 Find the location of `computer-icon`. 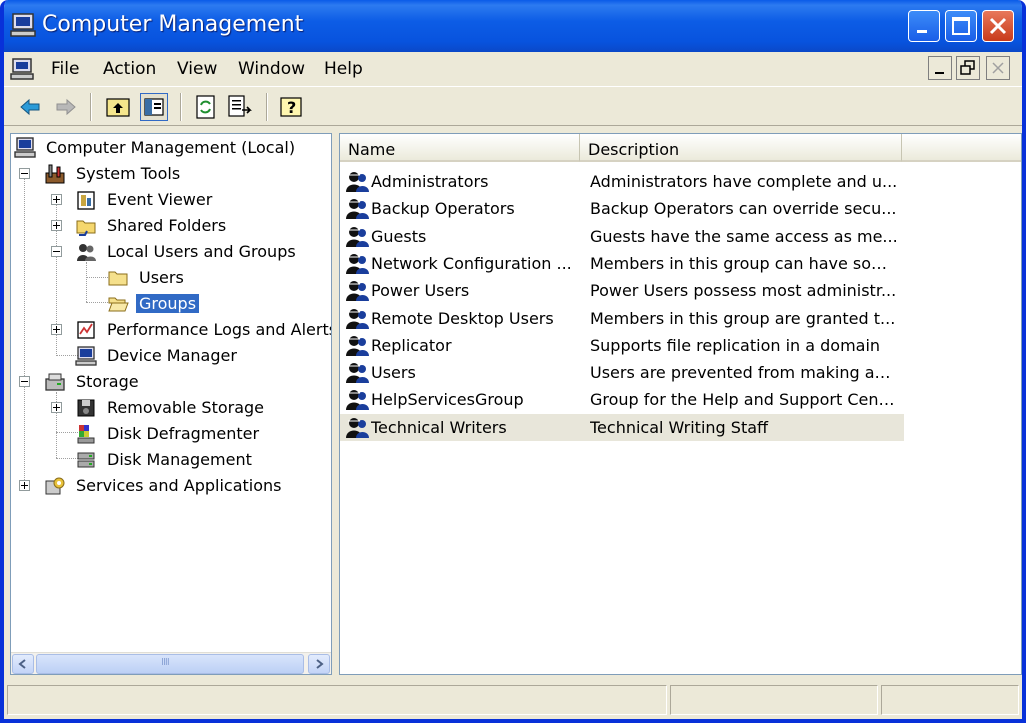

computer-icon is located at coordinates (22, 69).